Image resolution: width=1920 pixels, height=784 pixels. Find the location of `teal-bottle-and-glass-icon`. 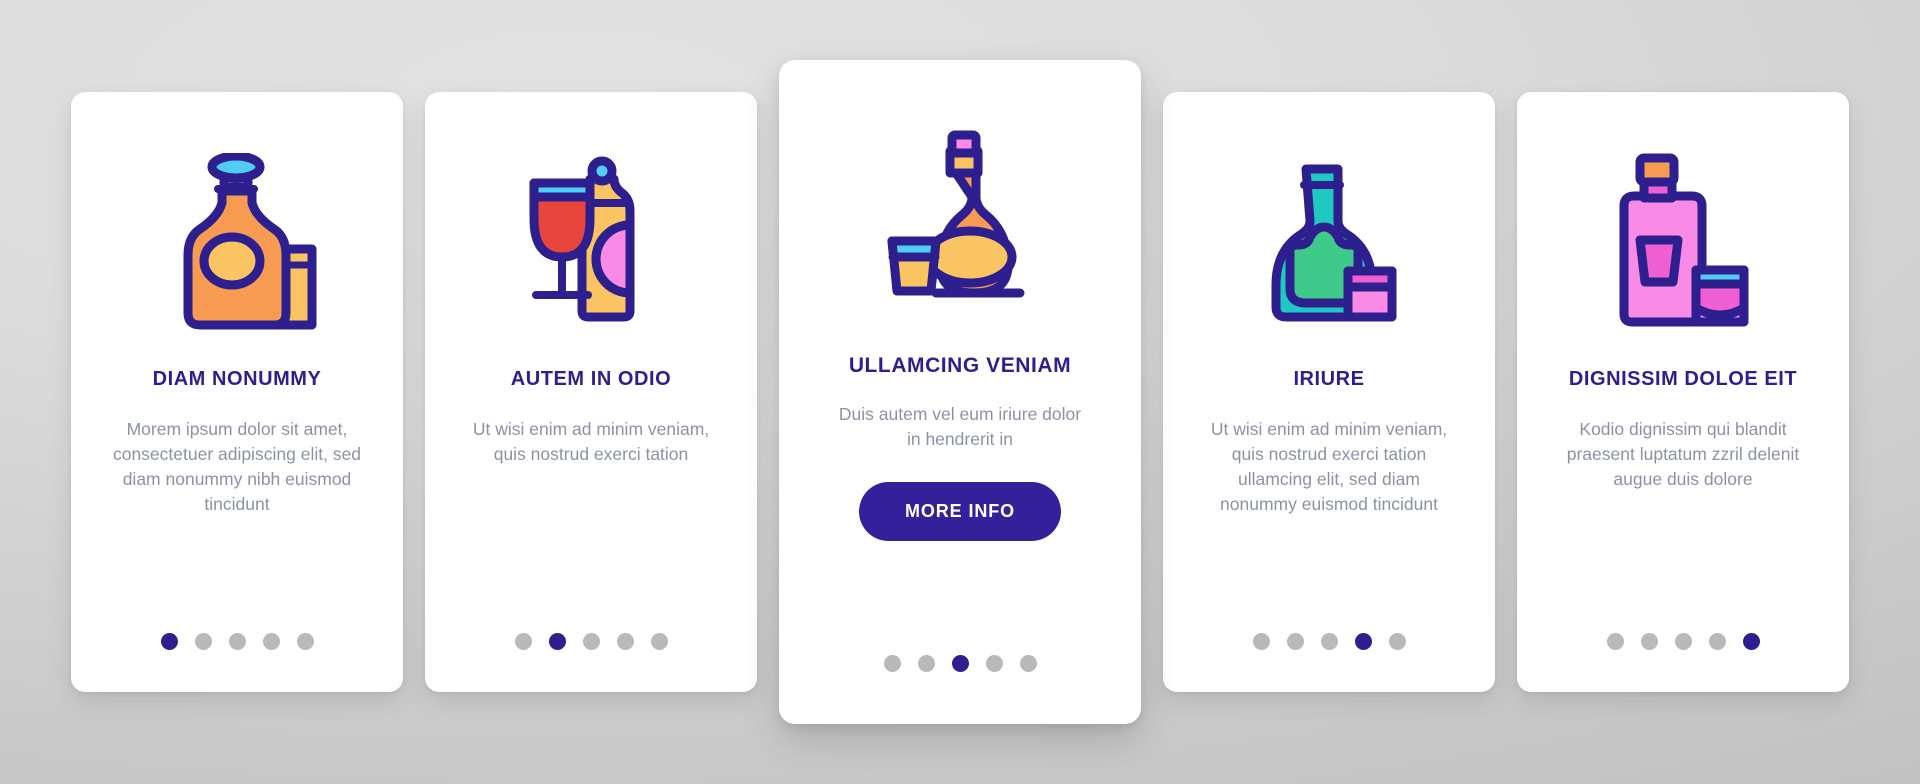

teal-bottle-and-glass-icon is located at coordinates (1329, 243).